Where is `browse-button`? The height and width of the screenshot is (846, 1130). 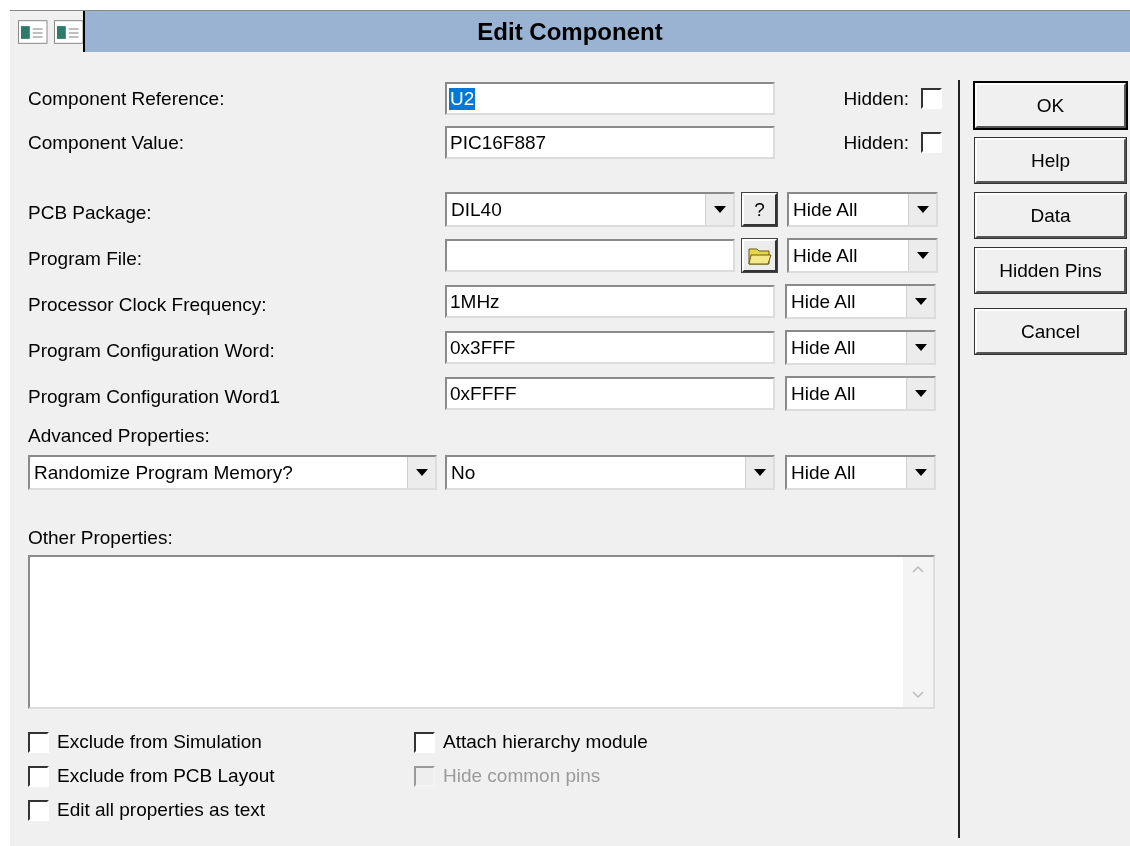
browse-button is located at coordinates (759, 255).